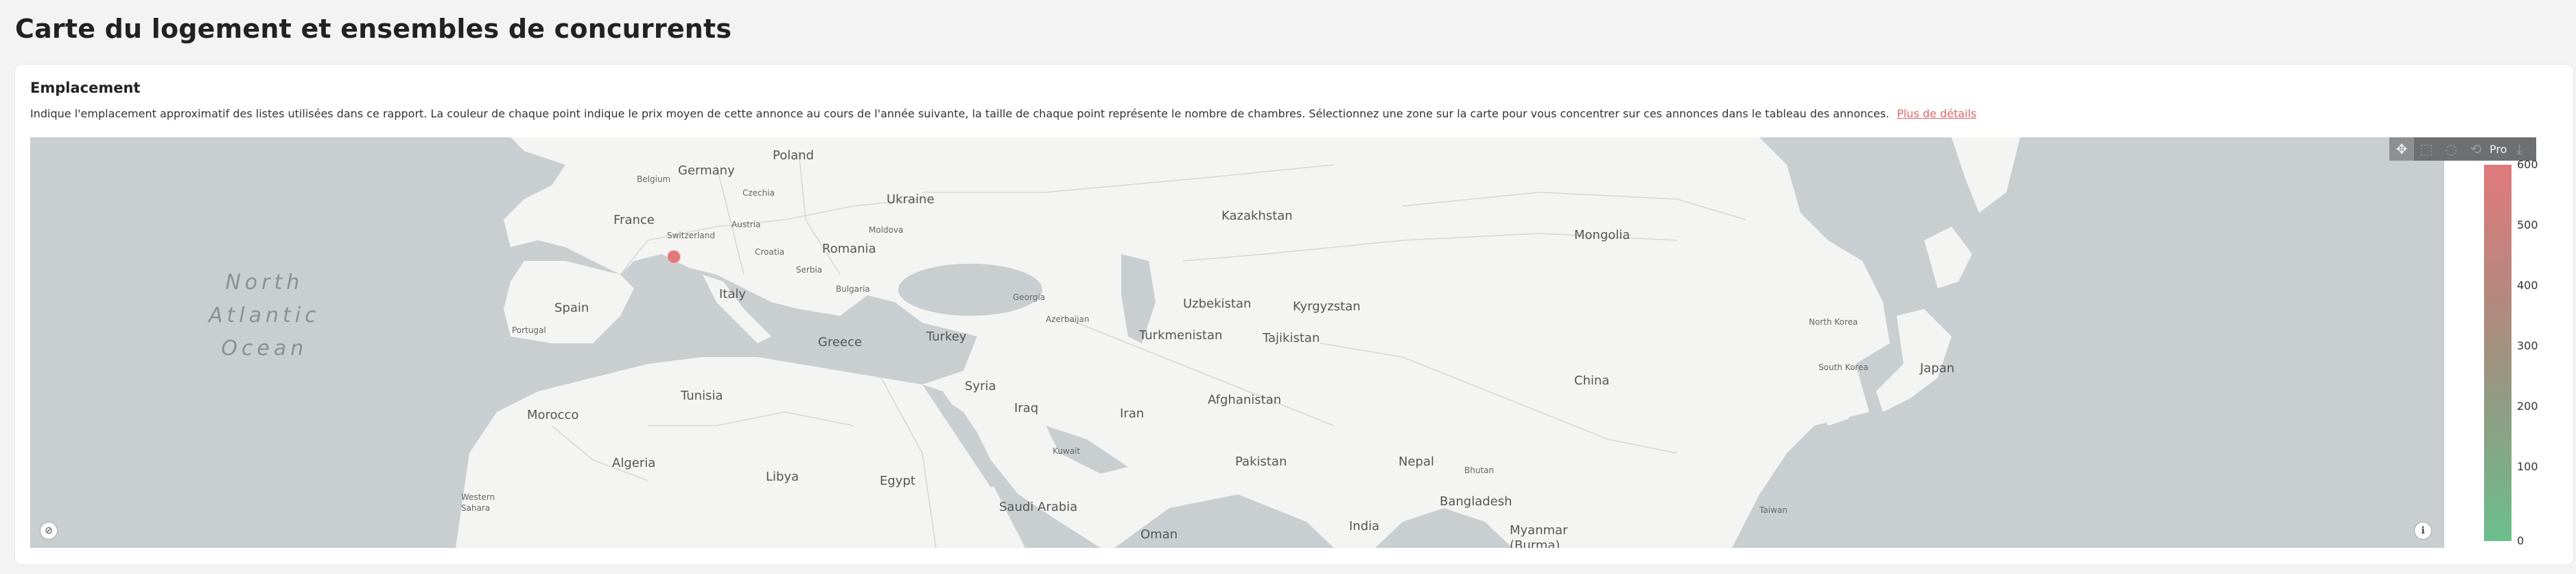 This screenshot has height=574, width=2576. Describe the element at coordinates (2527, 345) in the screenshot. I see `legend-tick: 300` at that location.